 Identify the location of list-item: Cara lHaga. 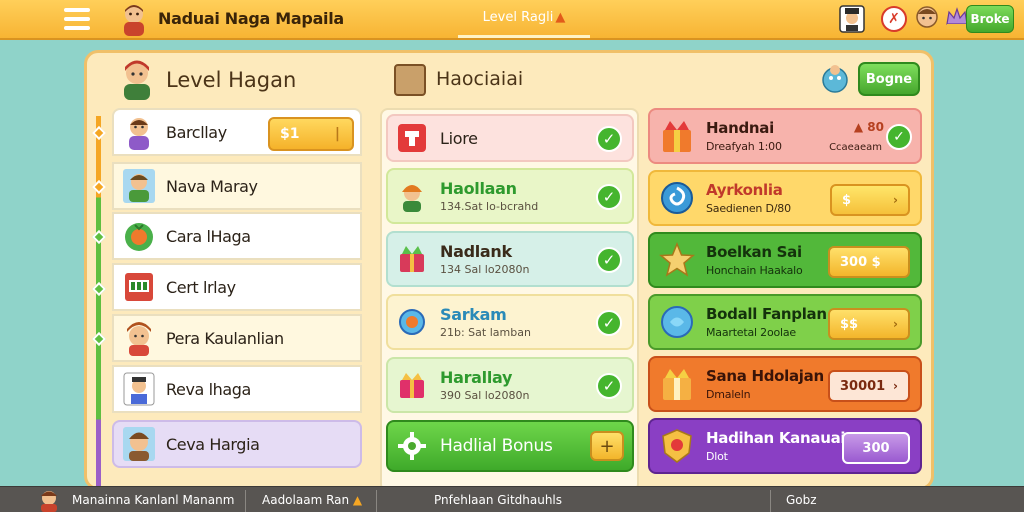
(237, 236).